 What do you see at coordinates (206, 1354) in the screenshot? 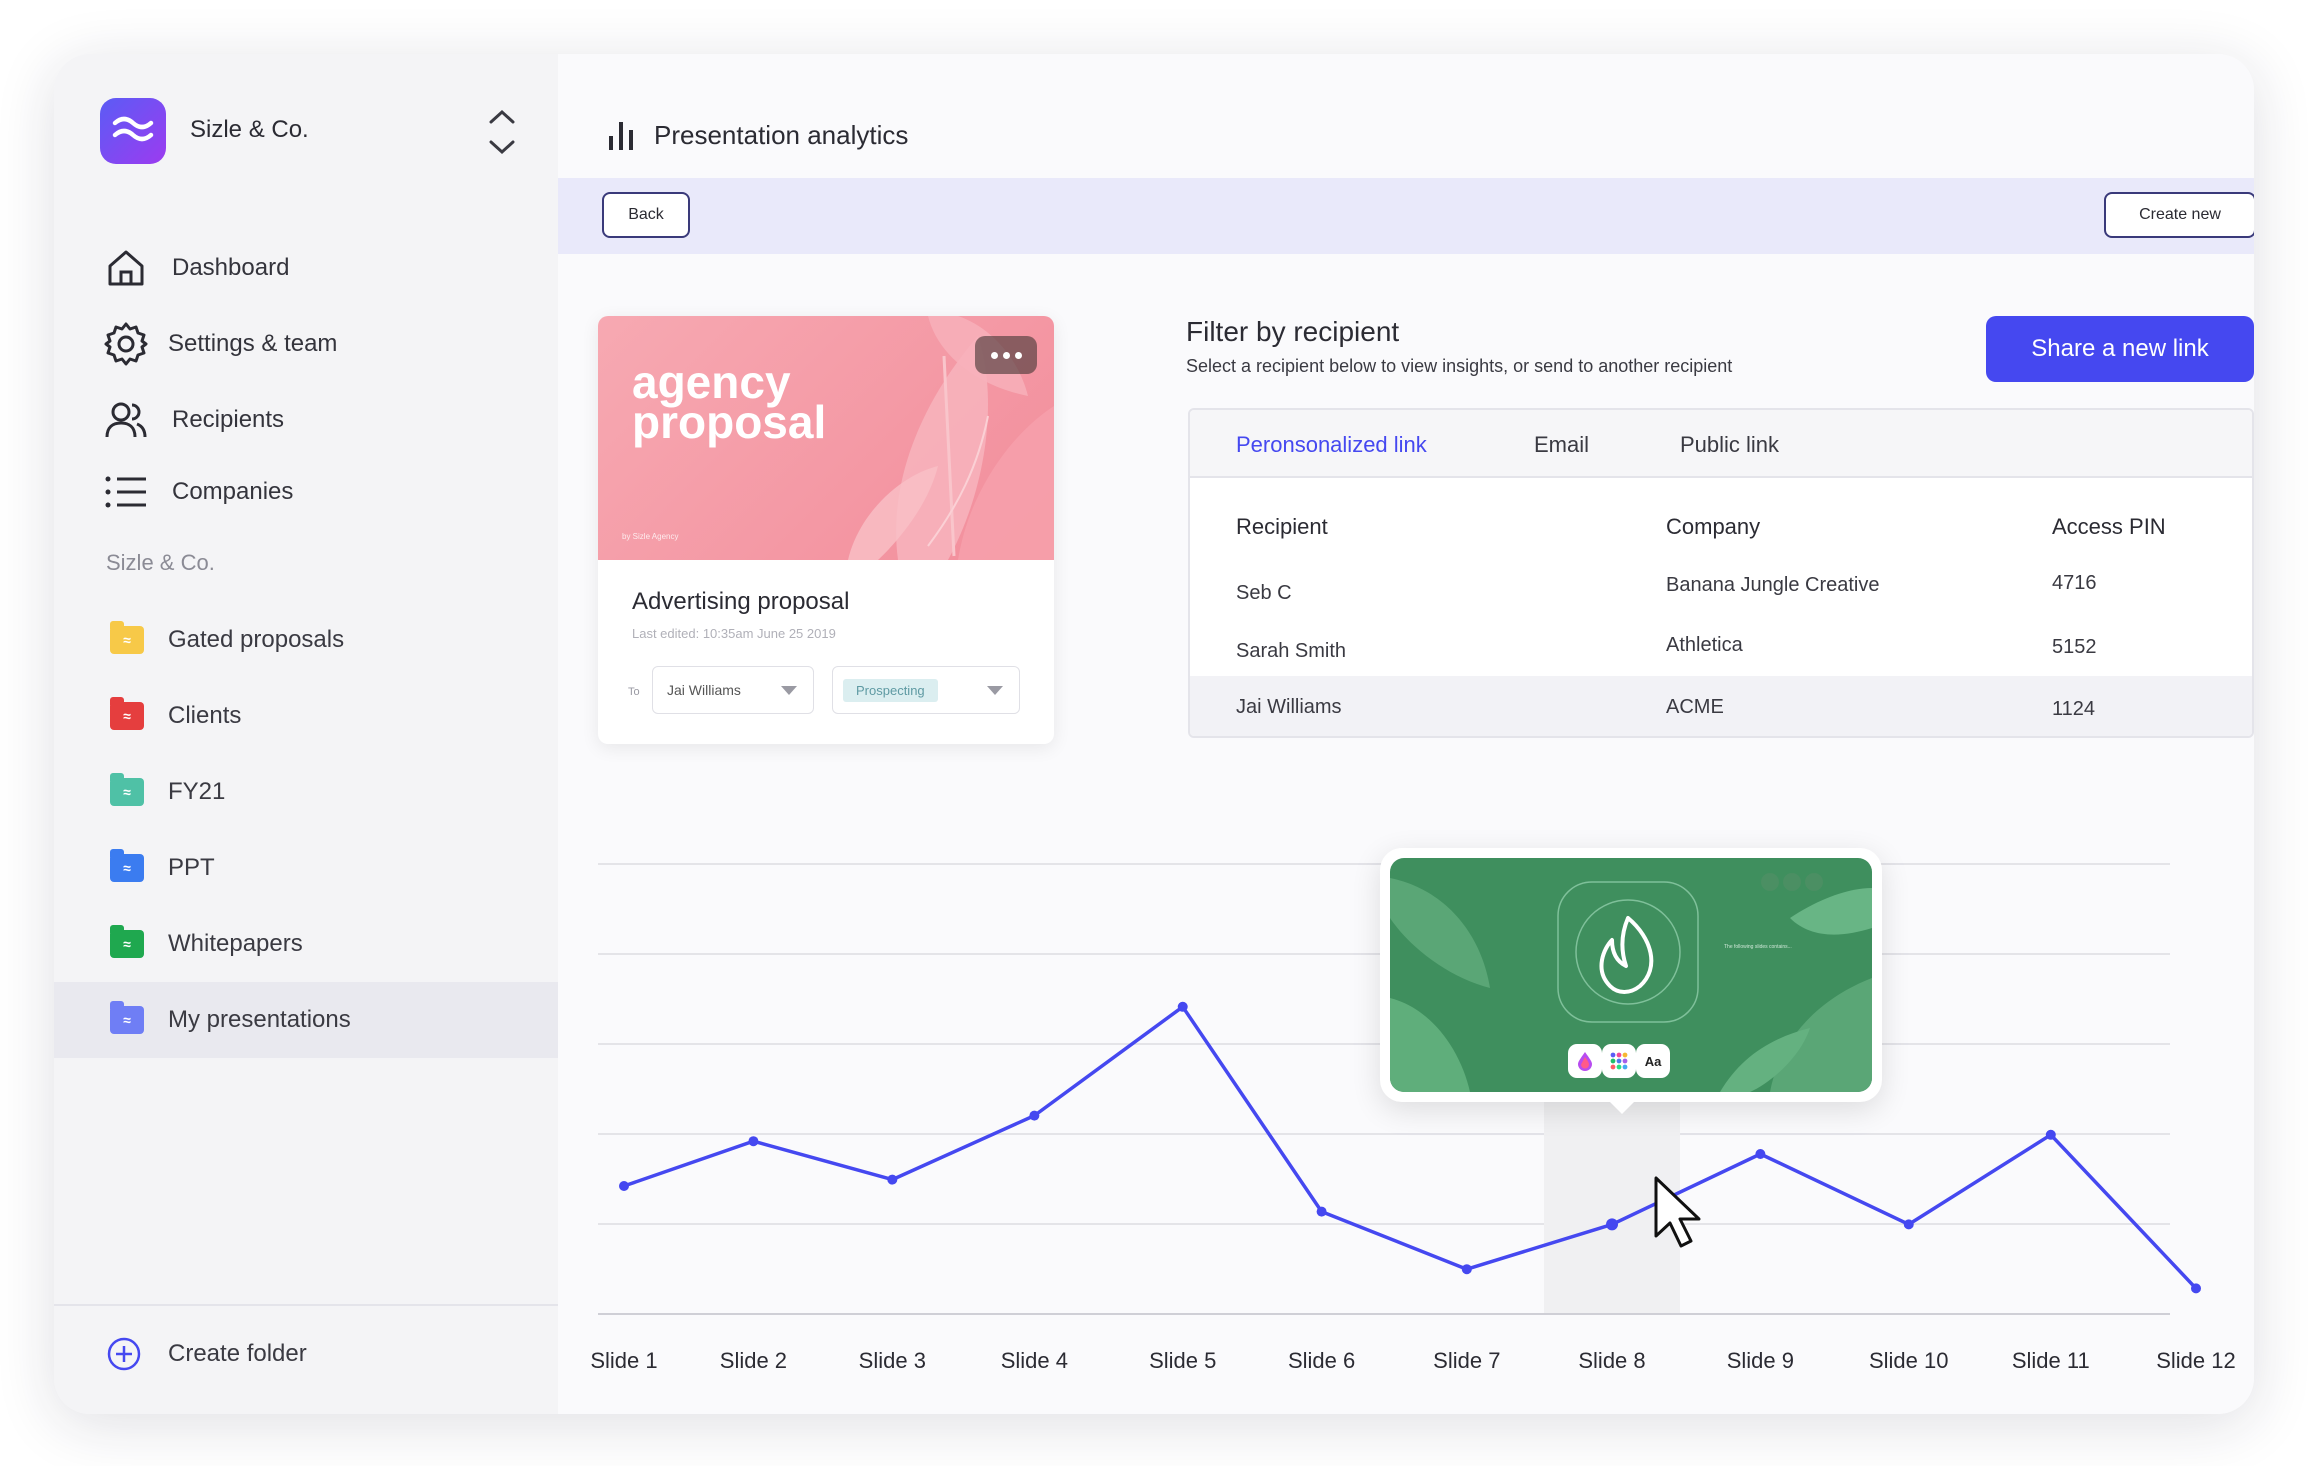
I see `create-folder-button: Create folder` at bounding box center [206, 1354].